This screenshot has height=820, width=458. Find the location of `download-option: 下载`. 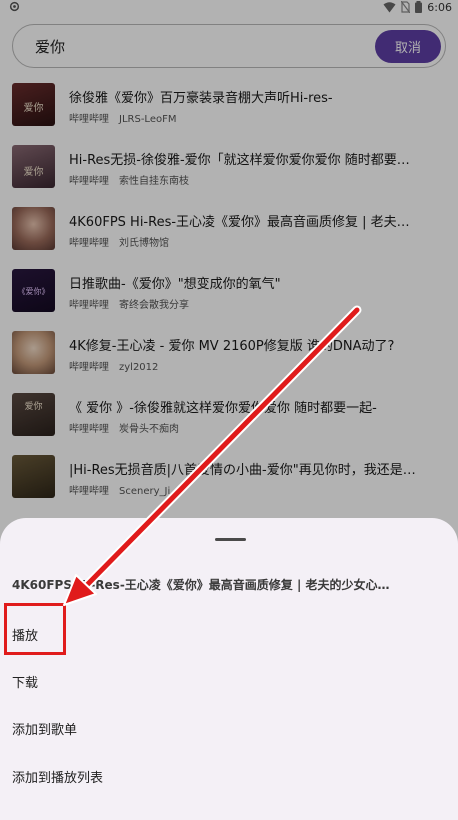

download-option: 下载 is located at coordinates (25, 681).